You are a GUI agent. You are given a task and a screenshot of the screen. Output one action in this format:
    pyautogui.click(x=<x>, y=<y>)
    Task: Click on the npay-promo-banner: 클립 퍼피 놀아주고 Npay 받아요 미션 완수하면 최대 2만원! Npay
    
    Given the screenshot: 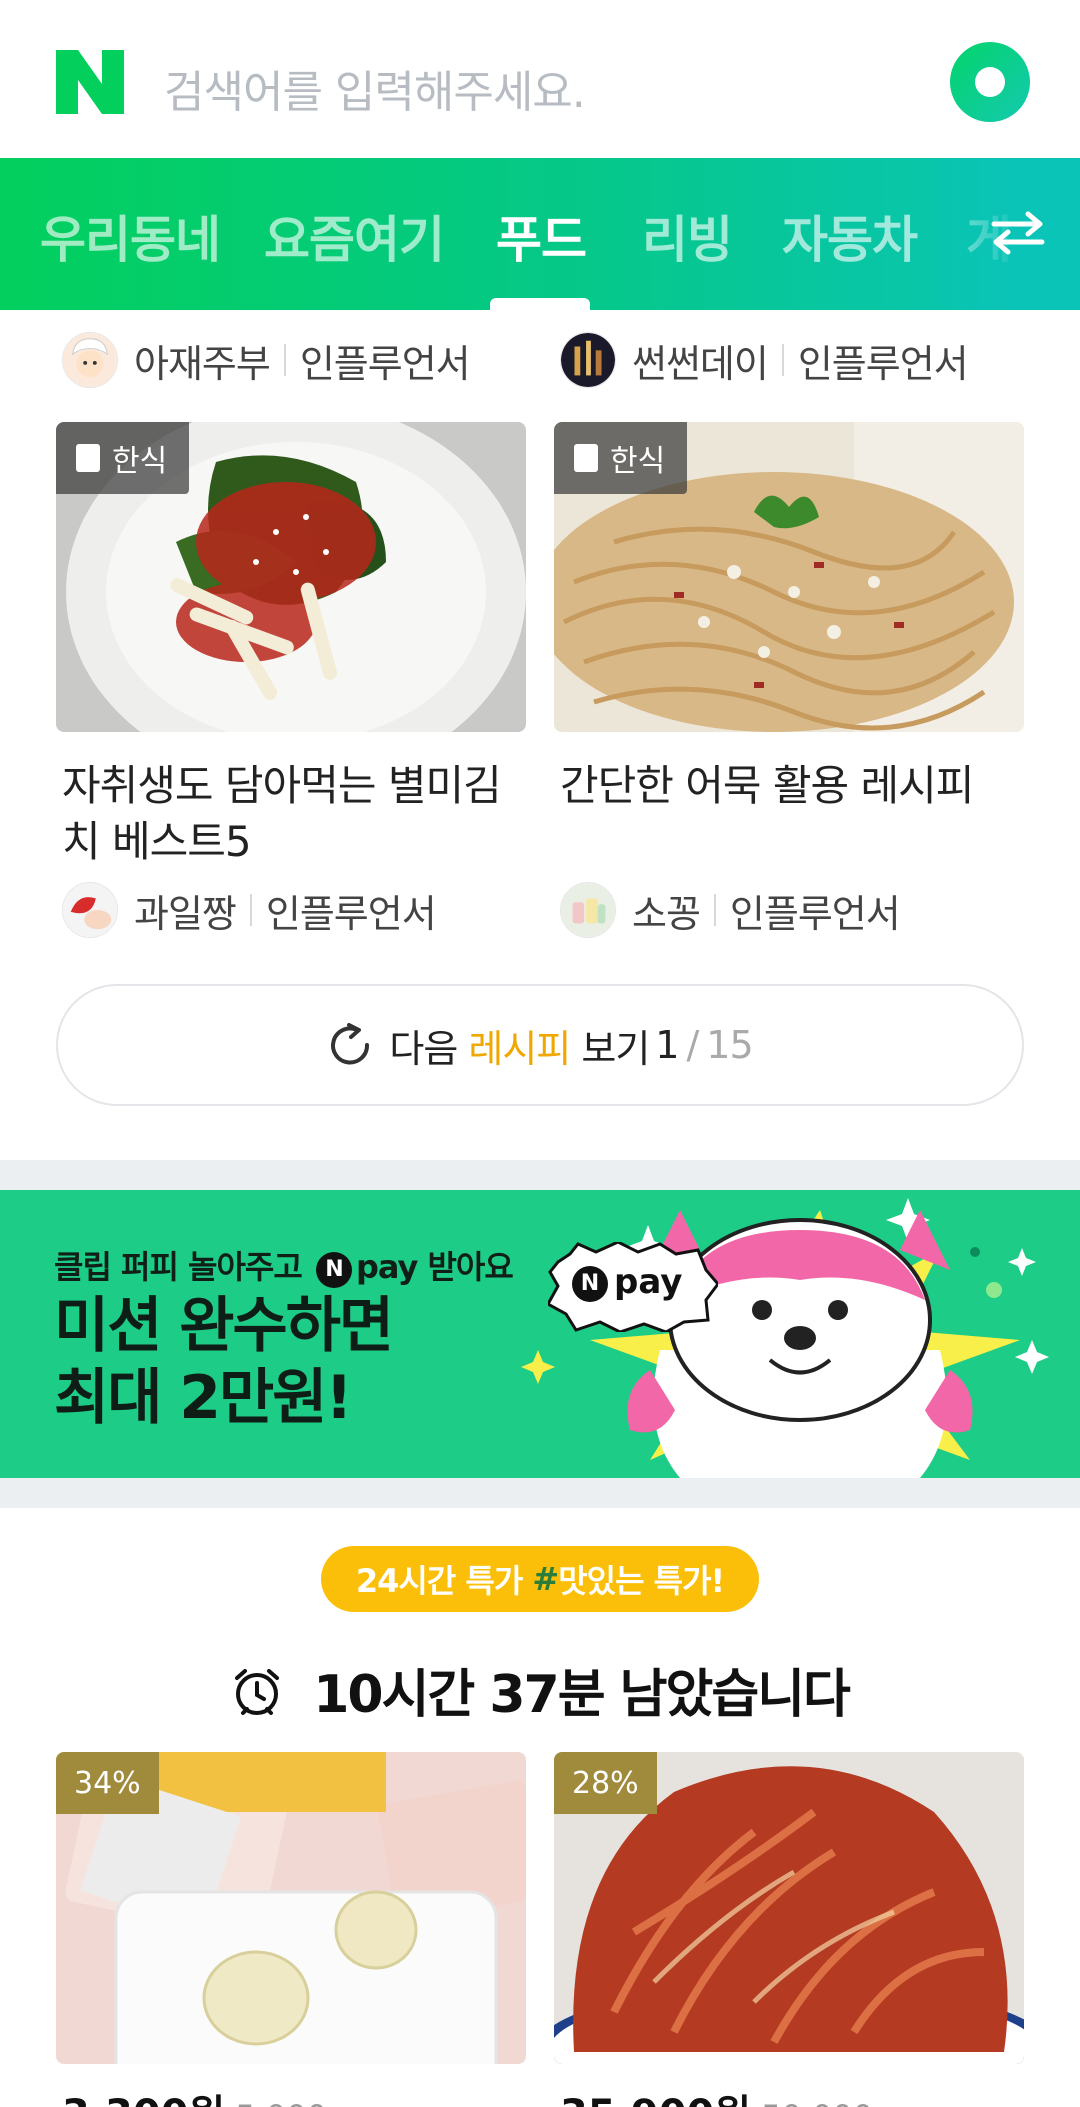 What is the action you would take?
    pyautogui.click(x=540, y=1334)
    